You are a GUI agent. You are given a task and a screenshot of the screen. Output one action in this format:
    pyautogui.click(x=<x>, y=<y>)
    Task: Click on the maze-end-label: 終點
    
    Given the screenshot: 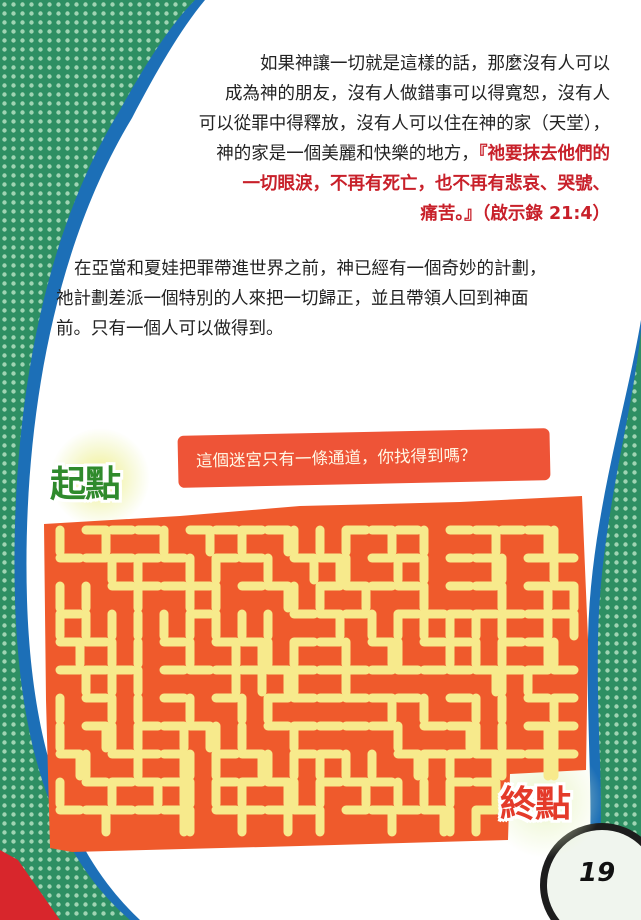 What is the action you would take?
    pyautogui.click(x=535, y=804)
    